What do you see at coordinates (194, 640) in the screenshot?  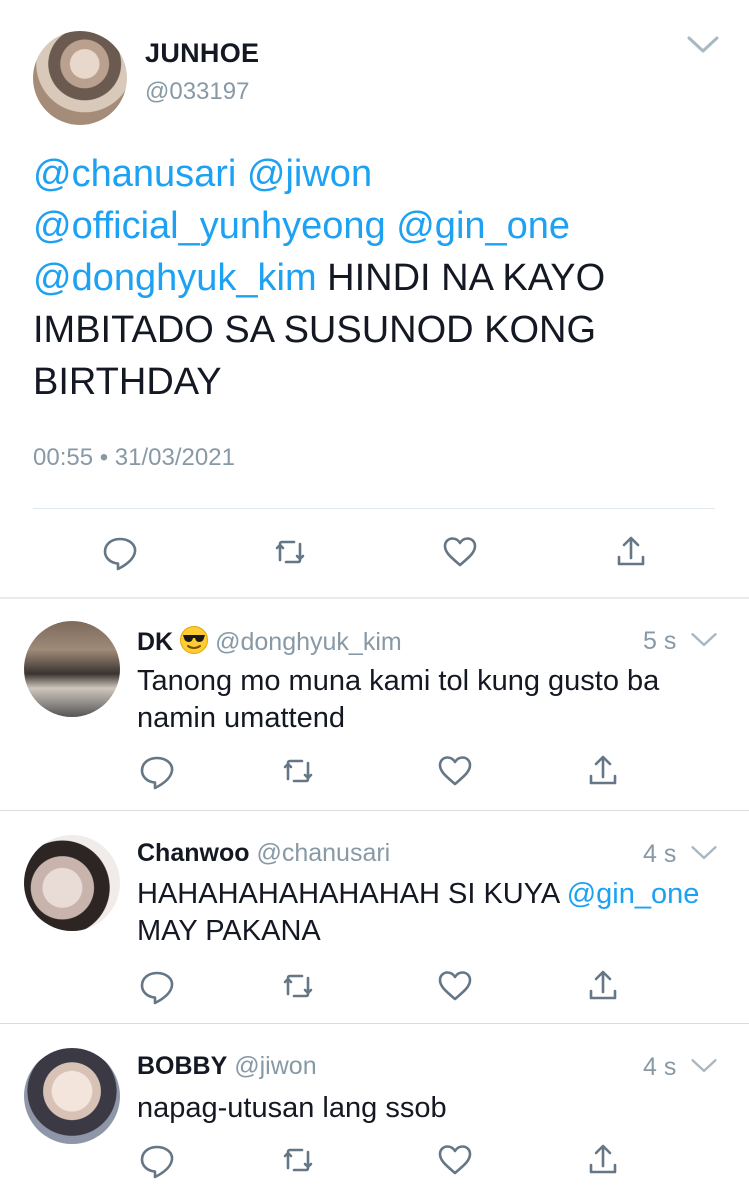 I see `sunglasses-emoji` at bounding box center [194, 640].